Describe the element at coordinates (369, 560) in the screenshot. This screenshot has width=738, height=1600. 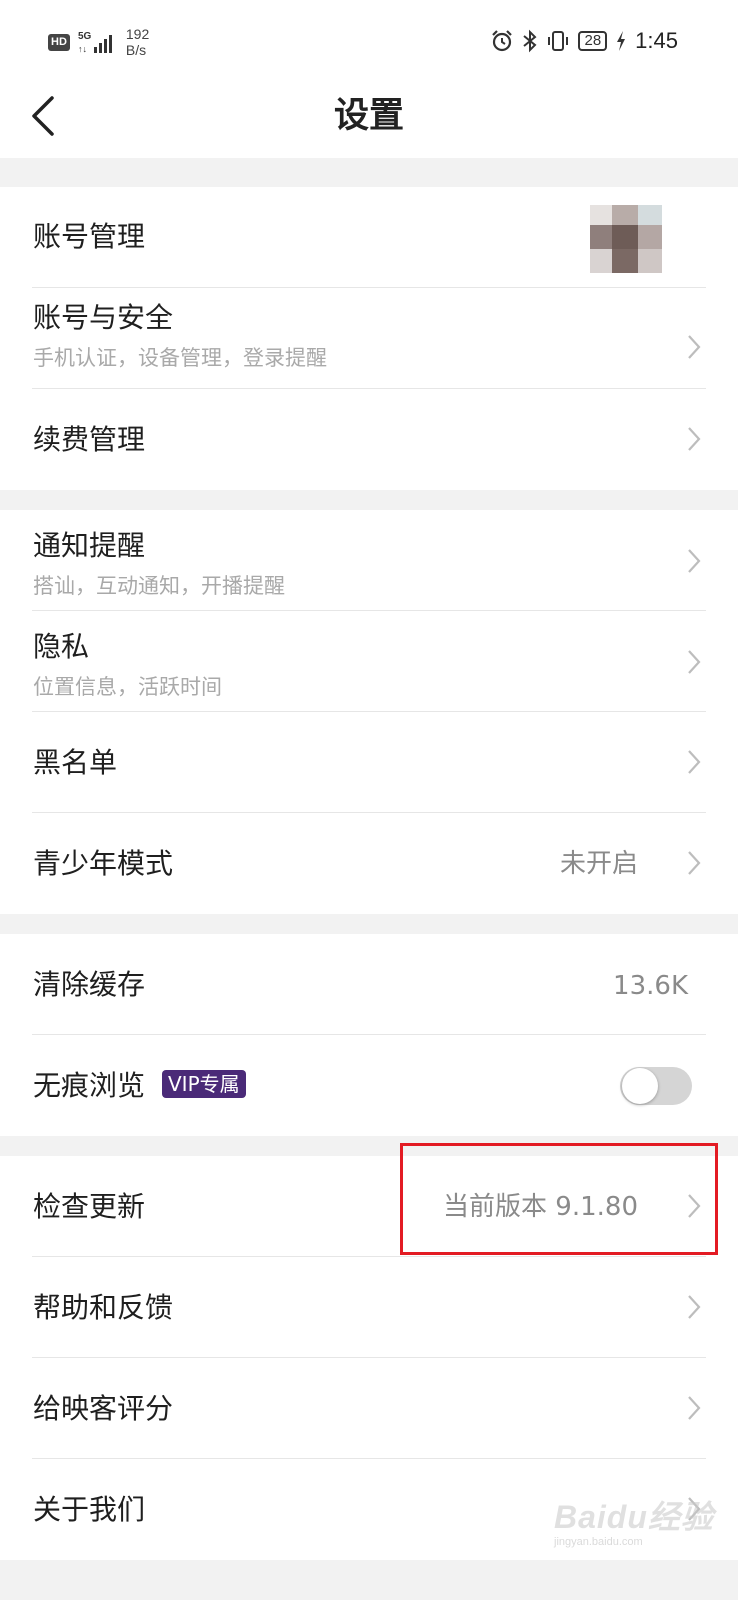
I see `row-notifications: 通知提醒 搭讪，互动通知，开播提醒` at that location.